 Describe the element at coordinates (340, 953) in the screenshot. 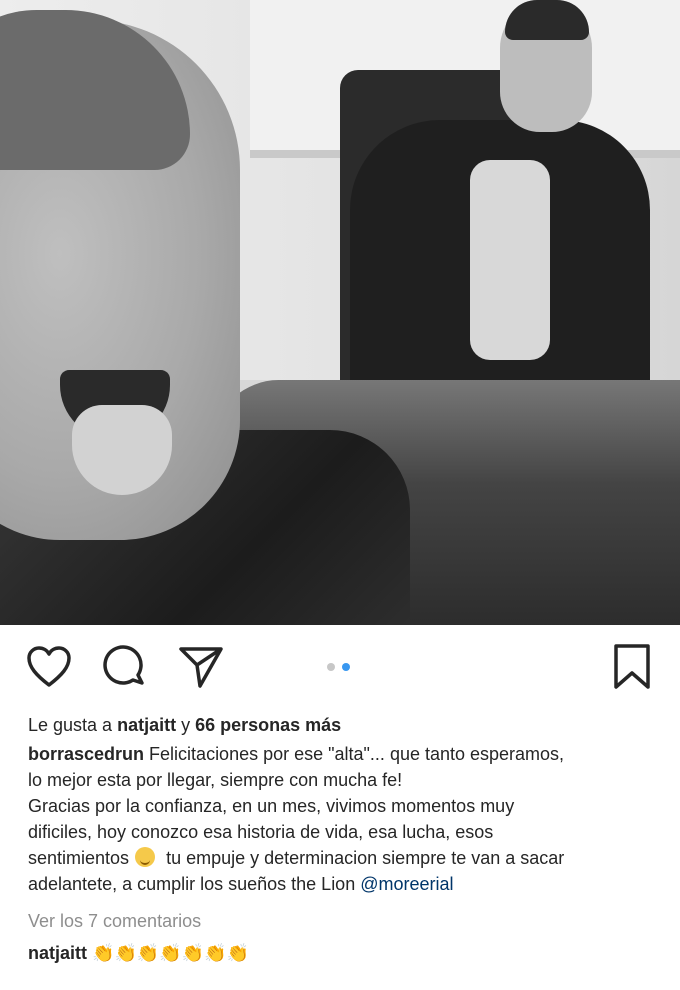

I see `comment-item: natjaitt 👏👏👏👏👏👏👏` at that location.